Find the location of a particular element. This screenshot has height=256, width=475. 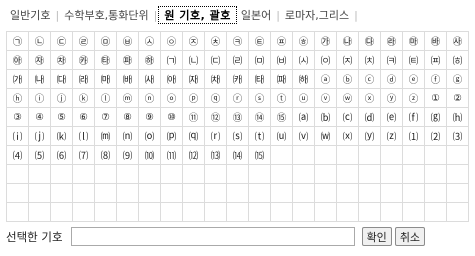

symbol-cell: ㉻ is located at coordinates (149, 60).